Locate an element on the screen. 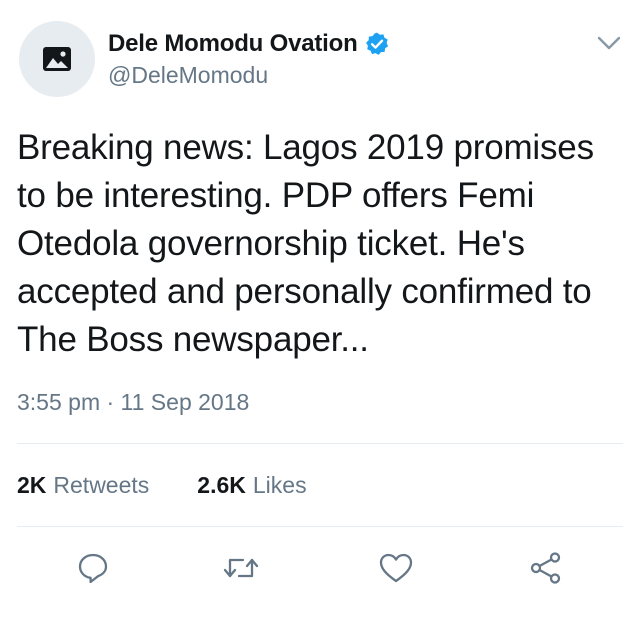  author-name-row: Dele Momodu Ovation is located at coordinates (249, 44).